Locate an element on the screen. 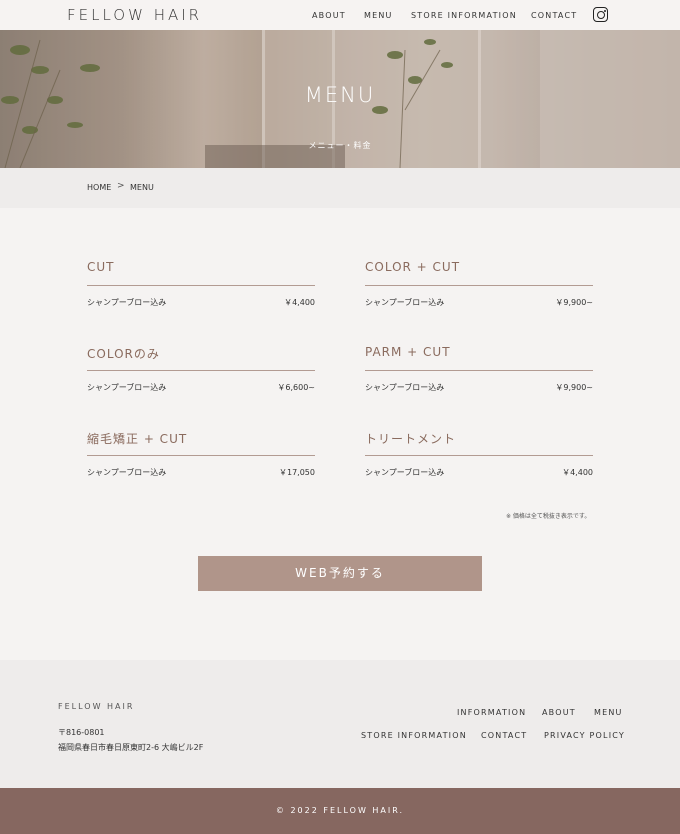 This screenshot has width=680, height=834. site-logo: FELLOW HAIR is located at coordinates (134, 15).